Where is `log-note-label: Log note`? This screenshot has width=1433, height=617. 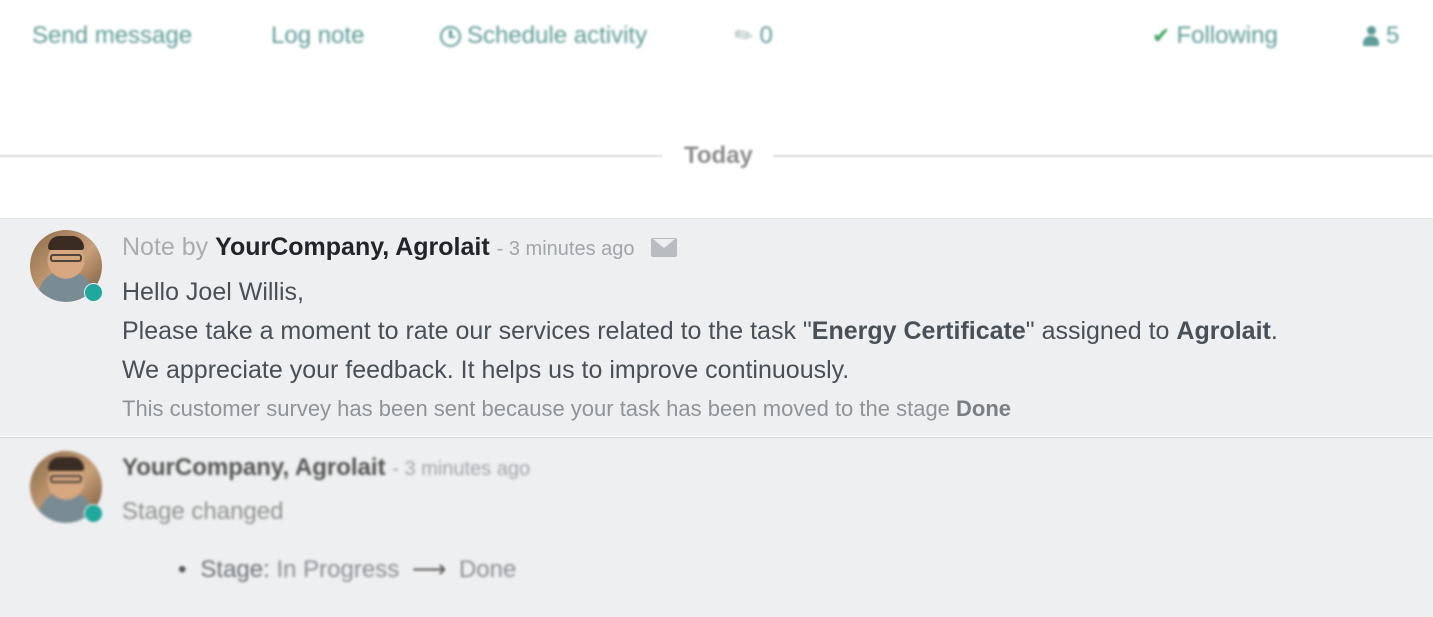 log-note-label: Log note is located at coordinates (318, 35).